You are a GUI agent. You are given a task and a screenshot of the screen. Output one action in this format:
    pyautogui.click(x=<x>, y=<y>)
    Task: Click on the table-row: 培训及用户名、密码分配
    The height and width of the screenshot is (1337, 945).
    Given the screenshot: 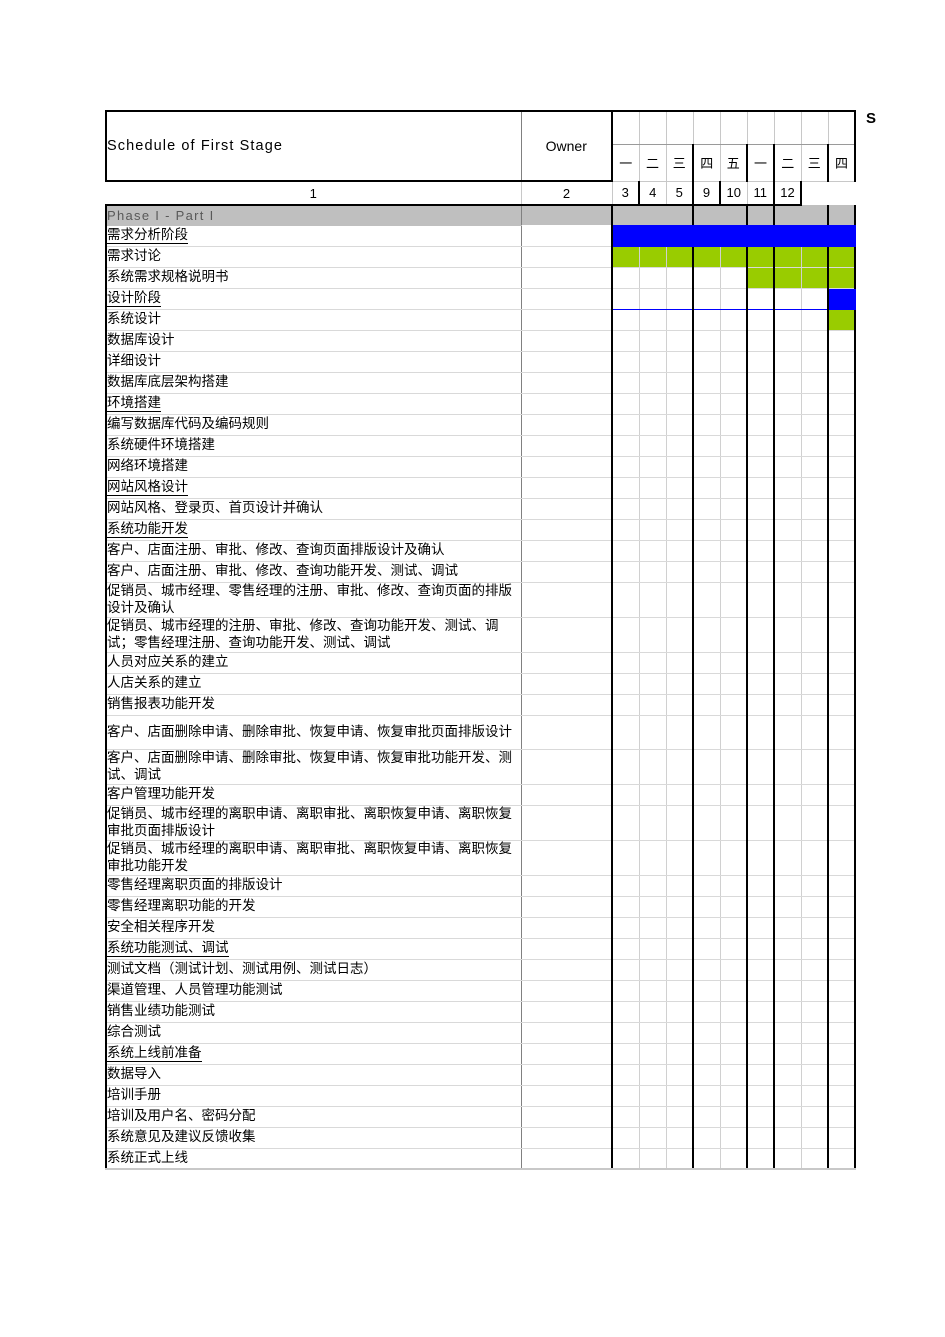 What is the action you would take?
    pyautogui.click(x=480, y=1116)
    